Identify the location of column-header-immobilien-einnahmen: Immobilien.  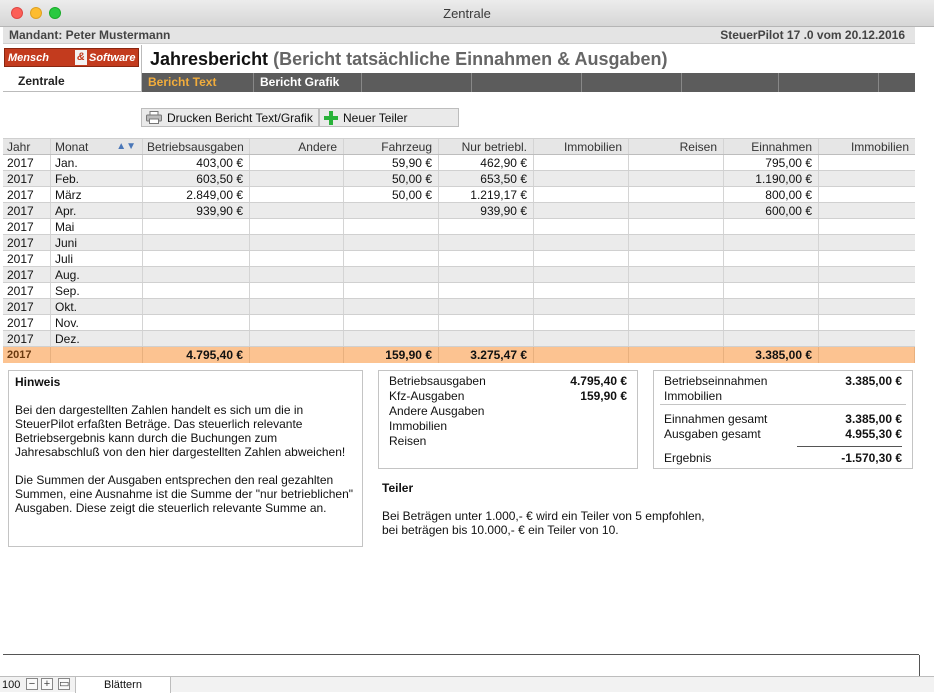
(867, 146).